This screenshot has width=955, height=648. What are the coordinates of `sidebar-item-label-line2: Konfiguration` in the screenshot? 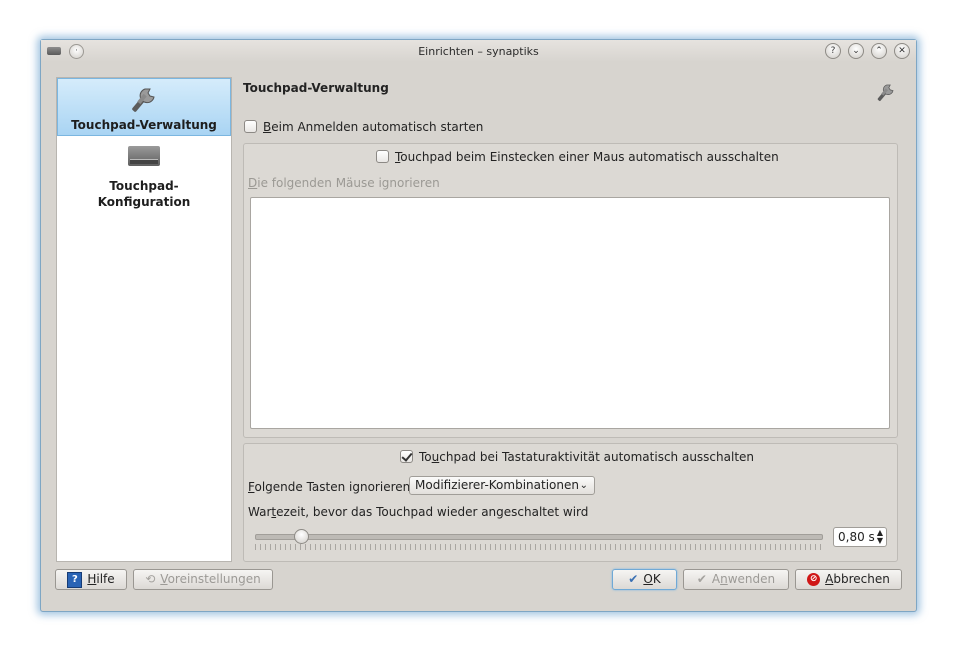 It's located at (144, 202).